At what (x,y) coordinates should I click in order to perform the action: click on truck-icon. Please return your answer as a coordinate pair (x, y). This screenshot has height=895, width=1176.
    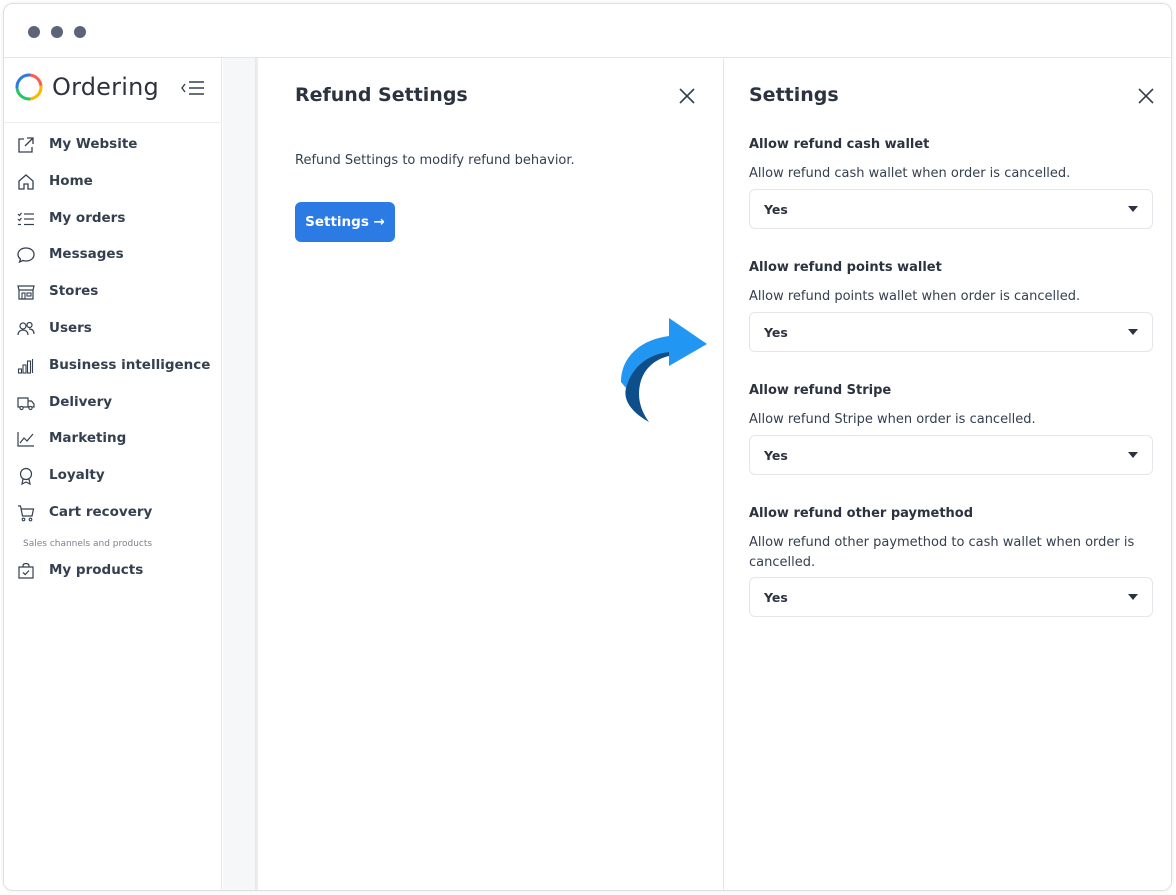
    Looking at the image, I should click on (26, 404).